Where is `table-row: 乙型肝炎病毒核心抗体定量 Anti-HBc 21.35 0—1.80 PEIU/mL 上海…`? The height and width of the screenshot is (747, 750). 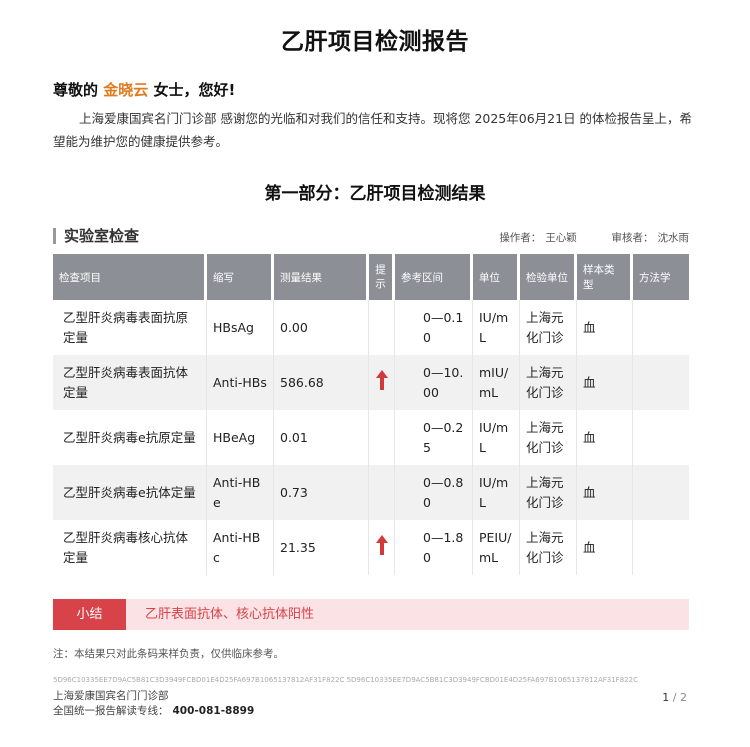 table-row: 乙型肝炎病毒核心抗体定量 Anti-HBc 21.35 0—1.80 PEIU/mL 上海… is located at coordinates (371, 547).